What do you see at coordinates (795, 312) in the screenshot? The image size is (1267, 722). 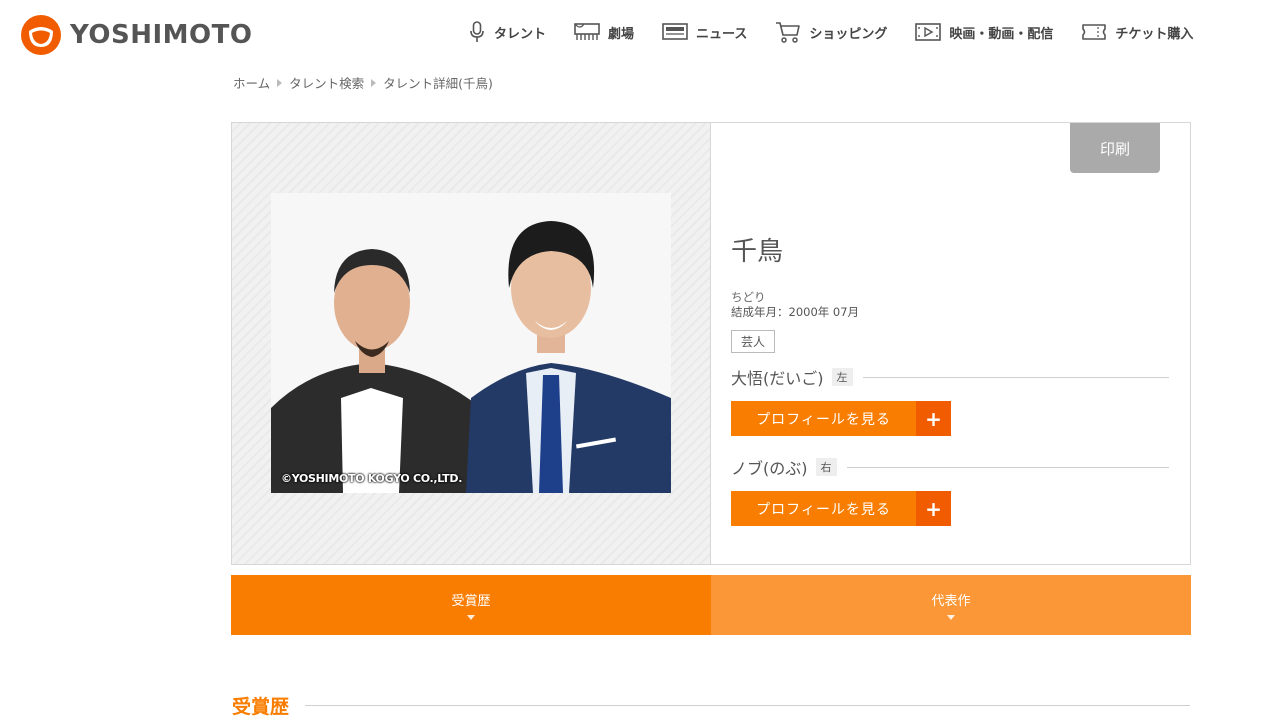 I see `formed-date: 結成年月：2000年 07月` at bounding box center [795, 312].